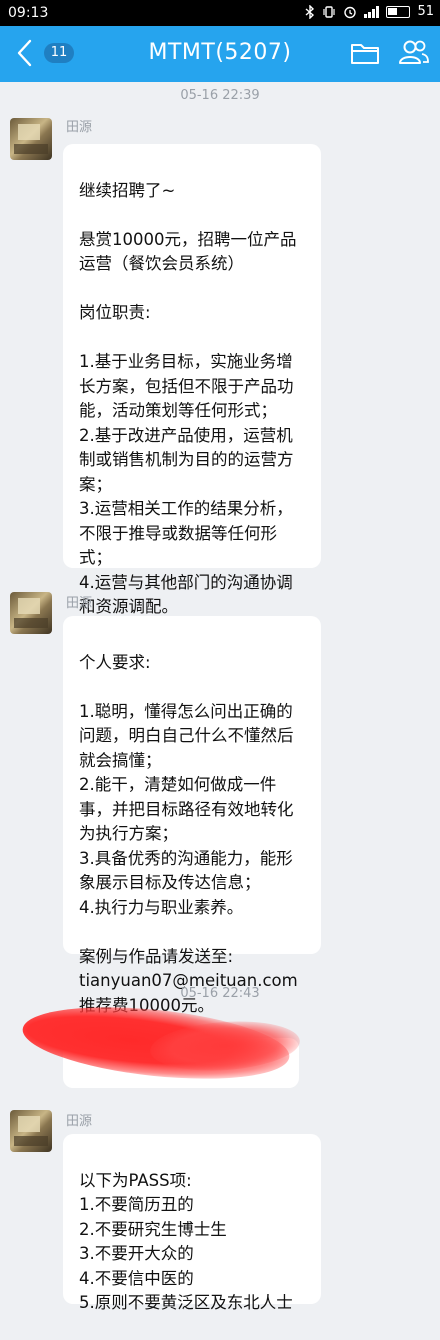  What do you see at coordinates (220, 54) in the screenshot?
I see `chat-header: 11 MTMT(5207)` at bounding box center [220, 54].